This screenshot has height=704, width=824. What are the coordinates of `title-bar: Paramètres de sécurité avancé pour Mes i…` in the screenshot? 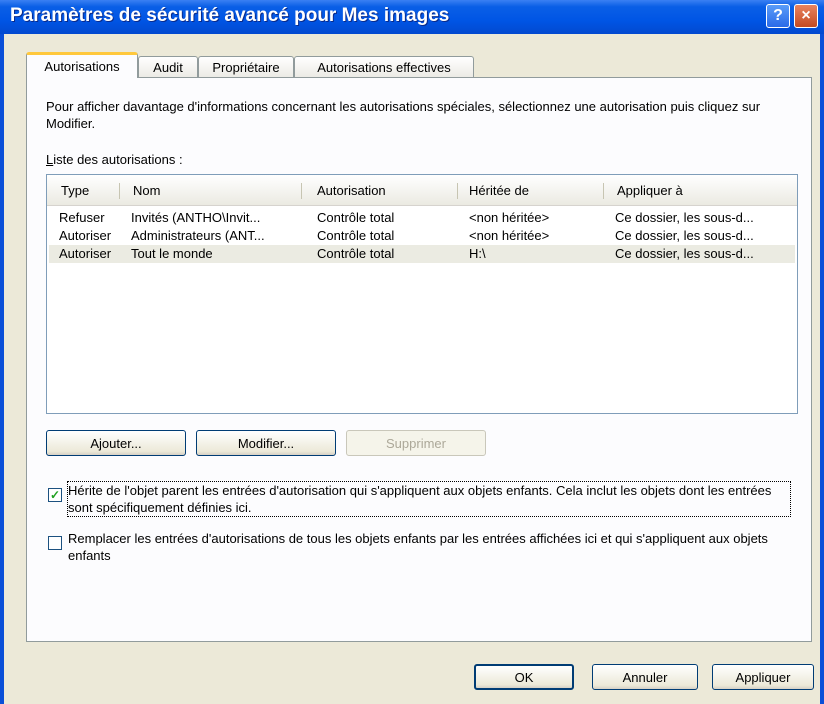 It's located at (412, 17).